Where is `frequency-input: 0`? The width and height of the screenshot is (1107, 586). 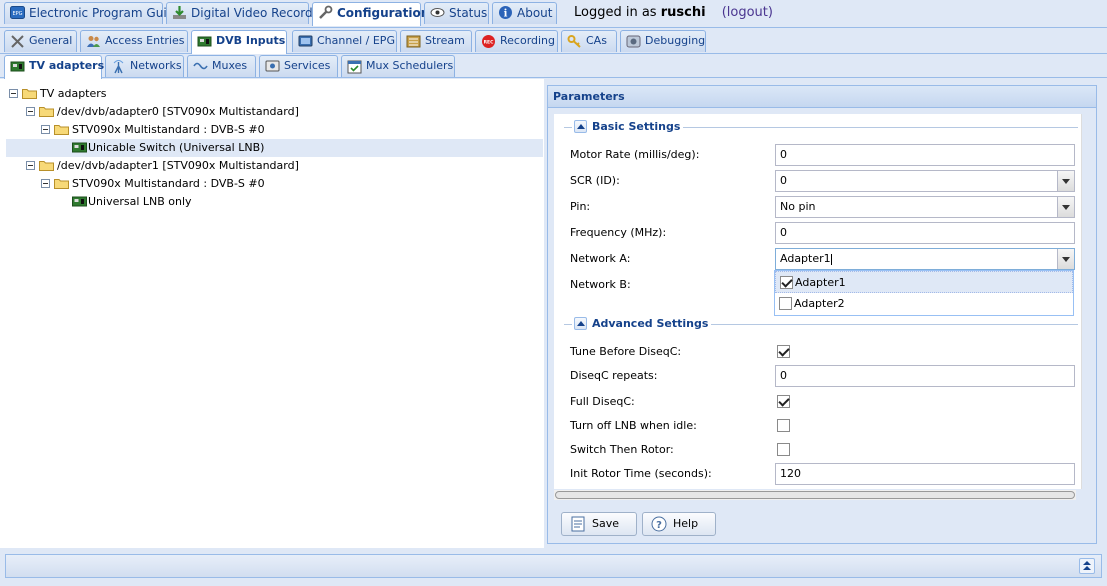
frequency-input: 0 is located at coordinates (925, 233).